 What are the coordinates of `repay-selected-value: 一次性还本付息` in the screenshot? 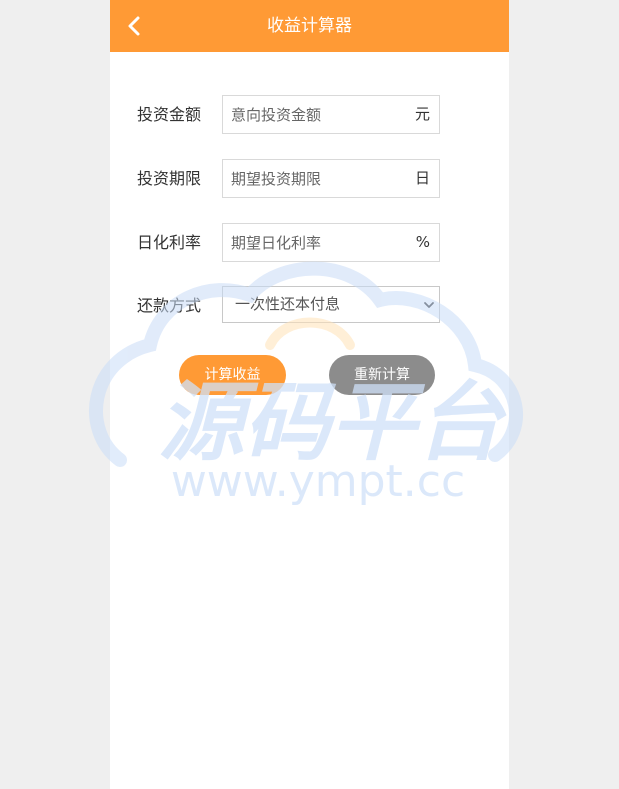 It's located at (288, 304).